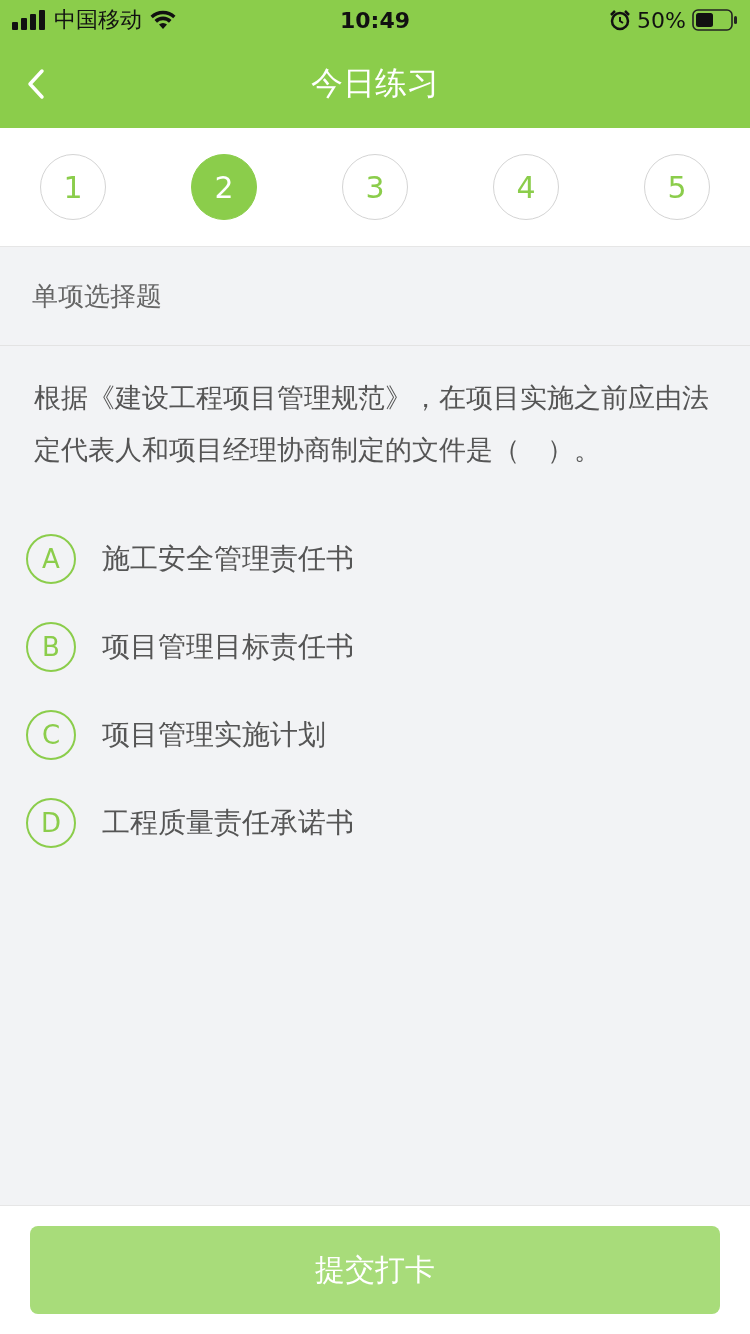  I want to click on option-text: 工程质量责任承诺书, so click(228, 823).